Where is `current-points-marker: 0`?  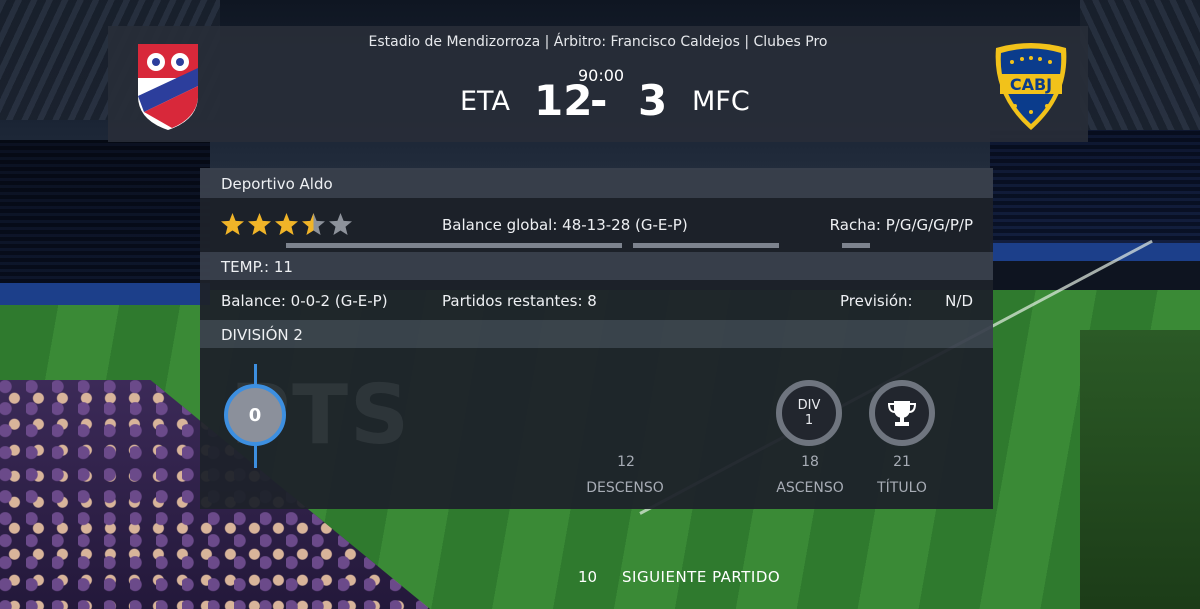 current-points-marker: 0 is located at coordinates (255, 415).